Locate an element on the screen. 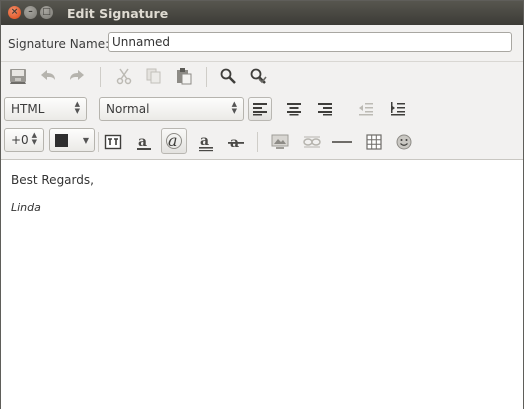 This screenshot has height=409, width=524. indent-increase-icon is located at coordinates (398, 109).